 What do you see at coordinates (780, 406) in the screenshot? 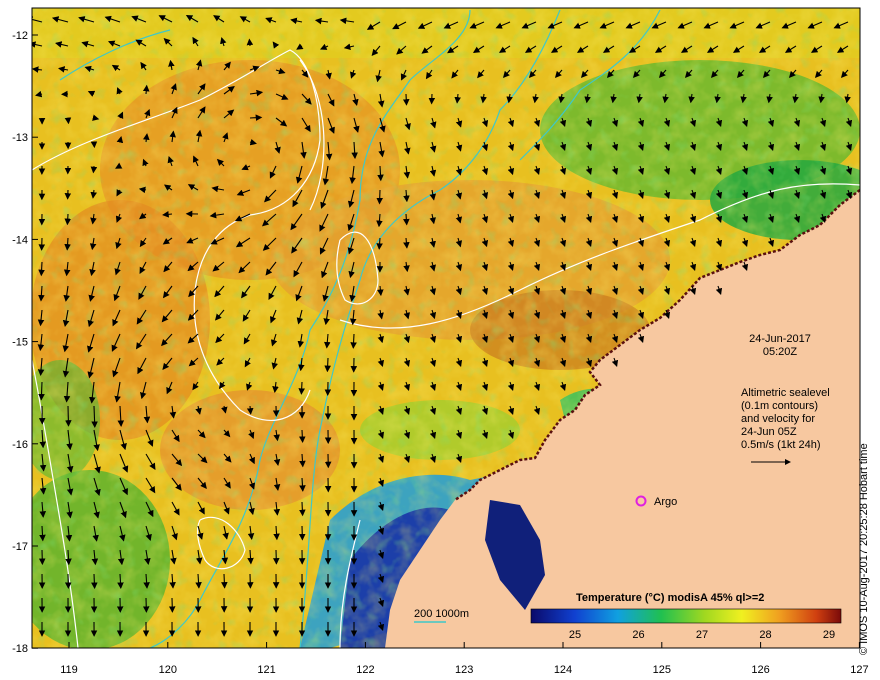
I see `legend-line-2: (0.1m contours)` at bounding box center [780, 406].